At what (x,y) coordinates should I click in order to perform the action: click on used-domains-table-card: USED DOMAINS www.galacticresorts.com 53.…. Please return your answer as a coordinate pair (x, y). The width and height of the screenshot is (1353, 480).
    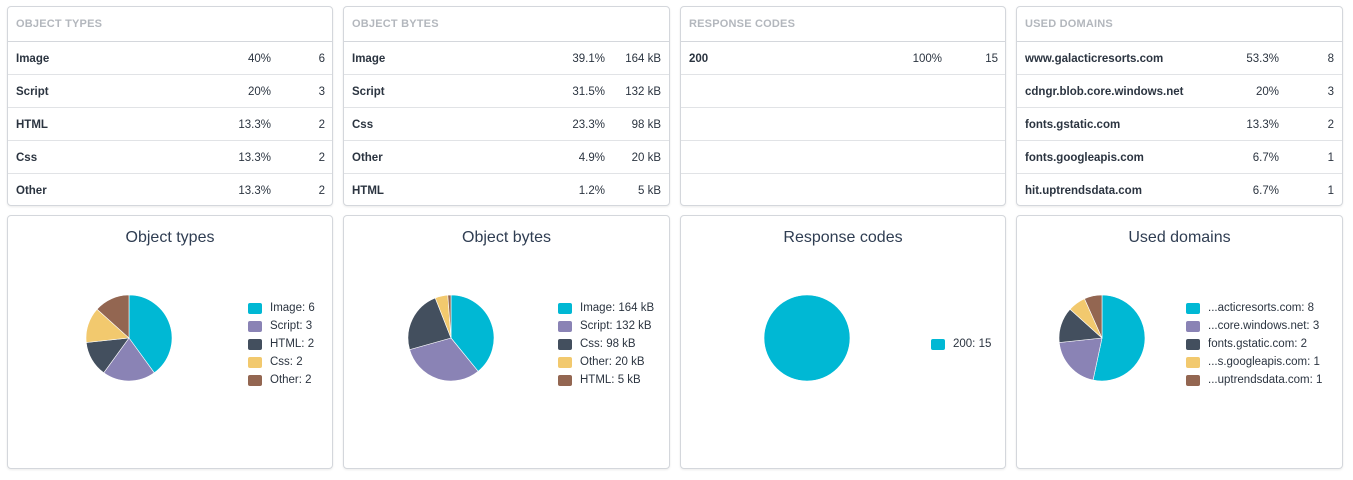
    Looking at the image, I should click on (1179, 106).